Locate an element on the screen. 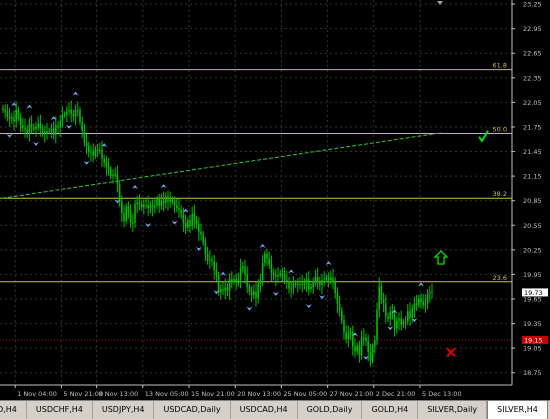 The width and height of the screenshot is (550, 419). price-axis-label: 22.05 is located at coordinates (532, 103).